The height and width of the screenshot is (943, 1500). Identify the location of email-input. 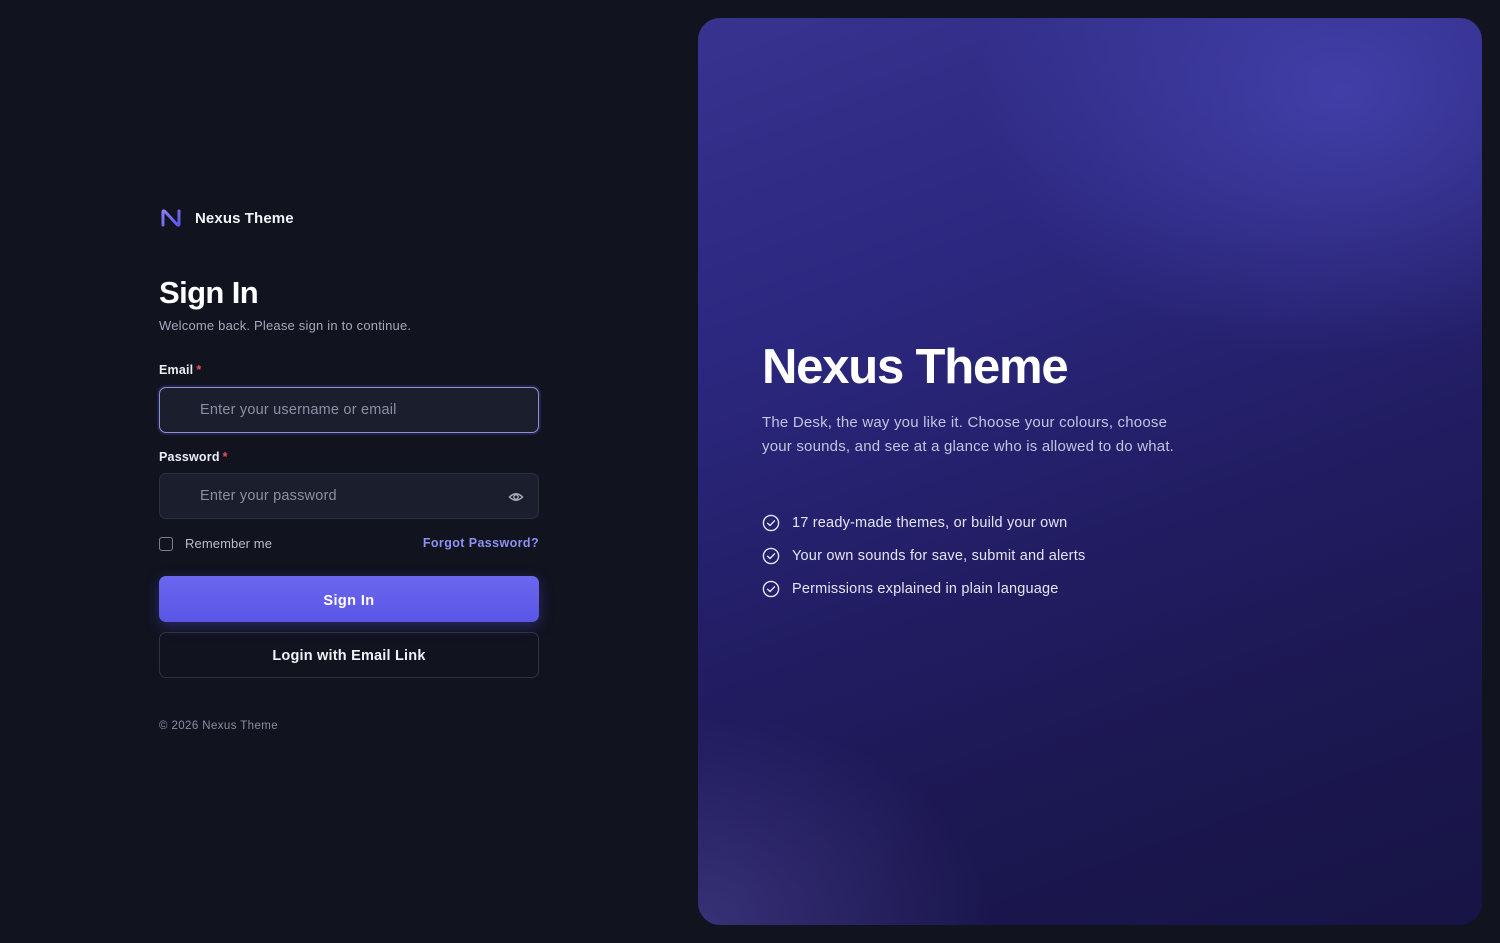
(350, 410).